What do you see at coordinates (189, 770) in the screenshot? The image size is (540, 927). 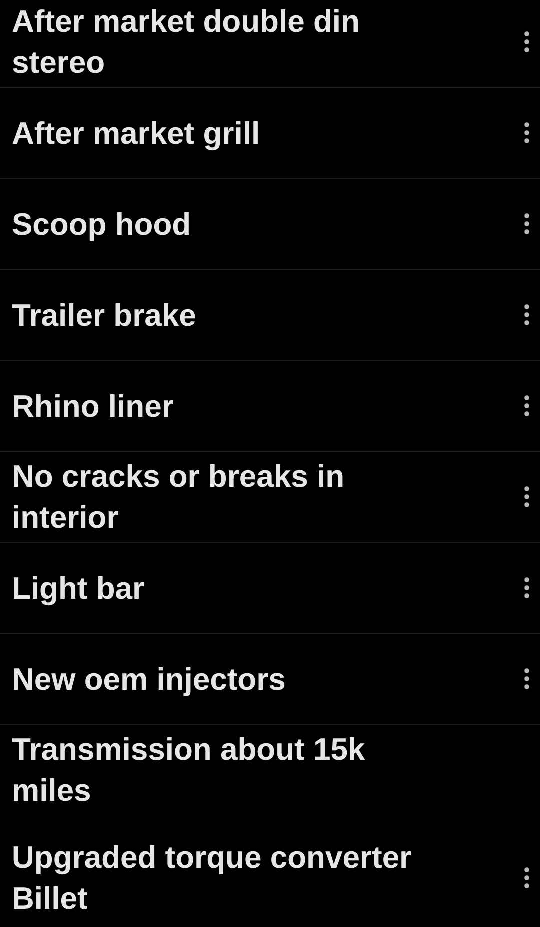 I see `list-item-text: Transmission about 15k miles` at bounding box center [189, 770].